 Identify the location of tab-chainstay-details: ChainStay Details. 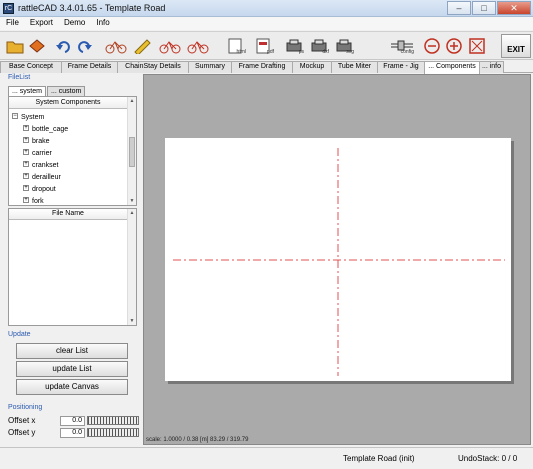
(153, 67).